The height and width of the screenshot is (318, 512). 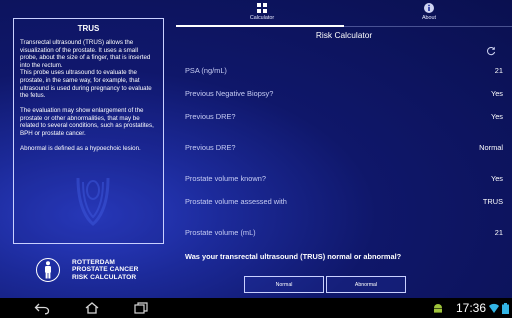 What do you see at coordinates (344, 118) in the screenshot?
I see `row-previous-dre: Previous DRE? Yes` at bounding box center [344, 118].